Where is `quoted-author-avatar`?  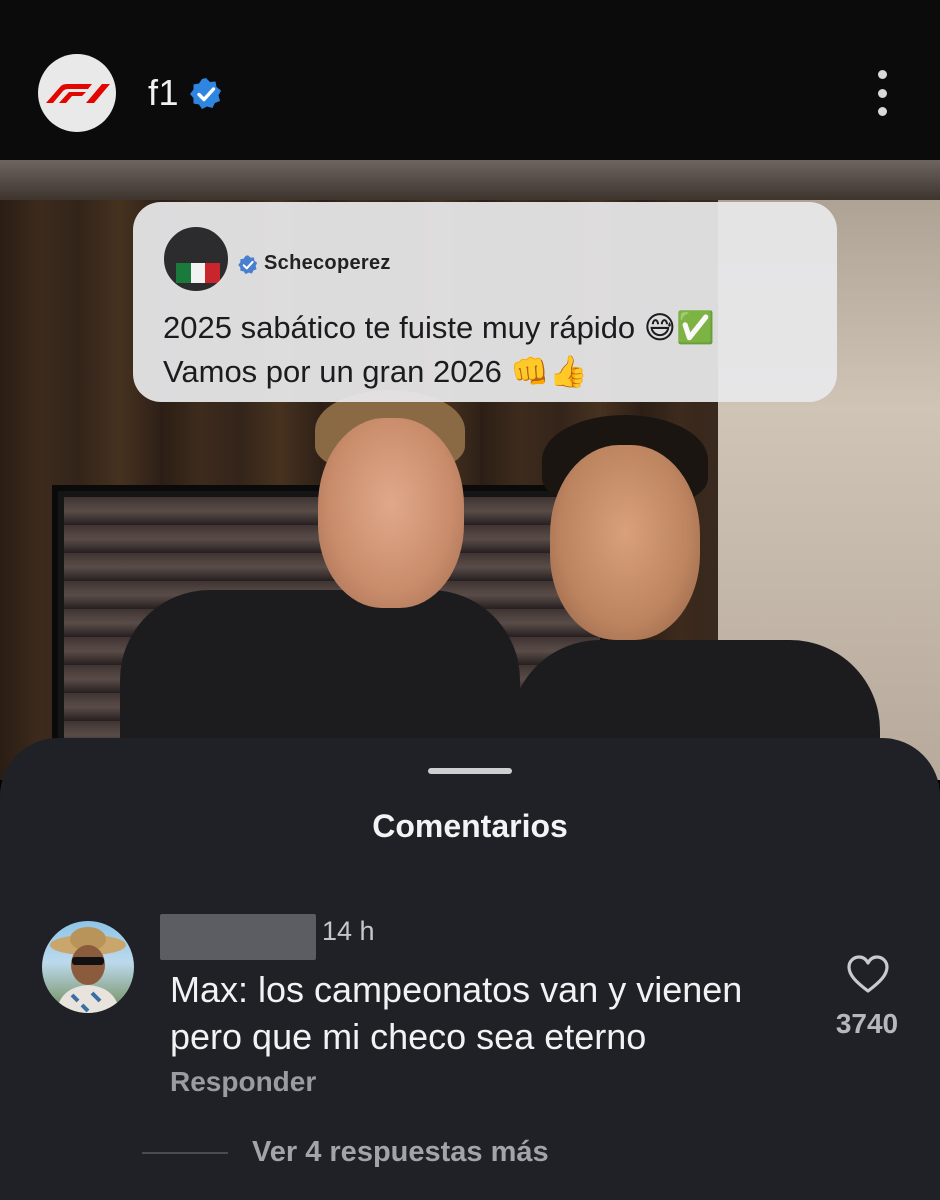 quoted-author-avatar is located at coordinates (196, 259).